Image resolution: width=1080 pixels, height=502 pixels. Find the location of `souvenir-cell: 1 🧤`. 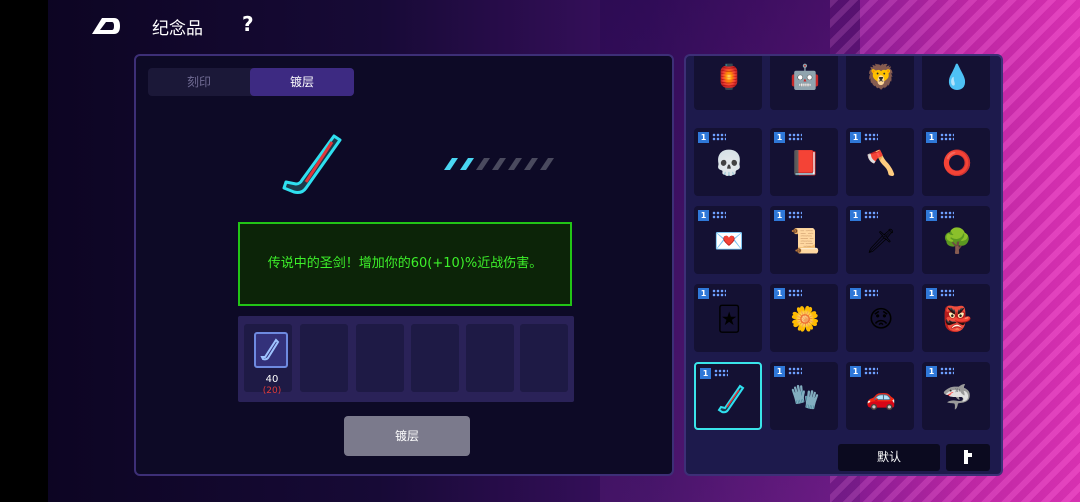

souvenir-cell: 1 🧤 is located at coordinates (804, 396).